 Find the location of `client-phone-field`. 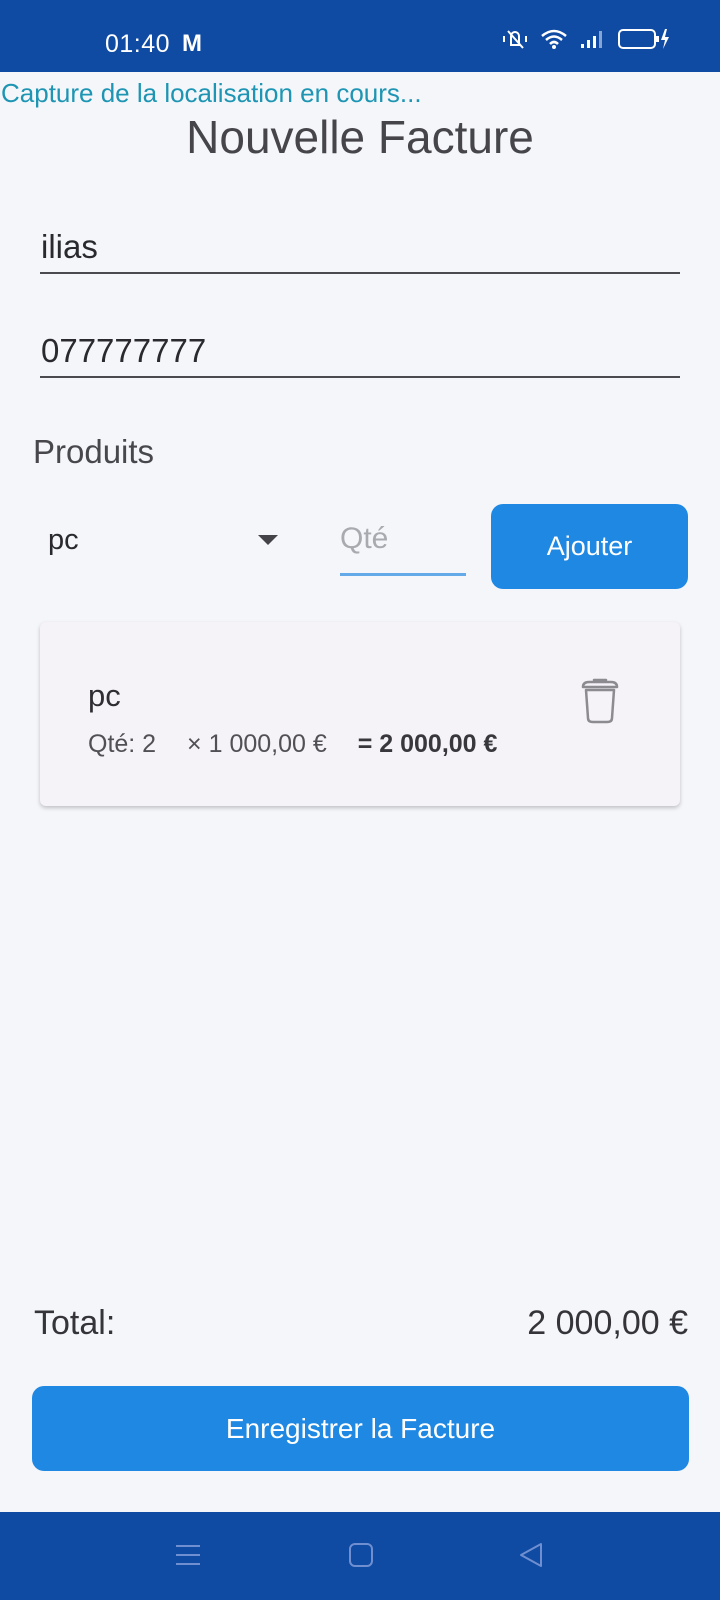

client-phone-field is located at coordinates (360, 352).